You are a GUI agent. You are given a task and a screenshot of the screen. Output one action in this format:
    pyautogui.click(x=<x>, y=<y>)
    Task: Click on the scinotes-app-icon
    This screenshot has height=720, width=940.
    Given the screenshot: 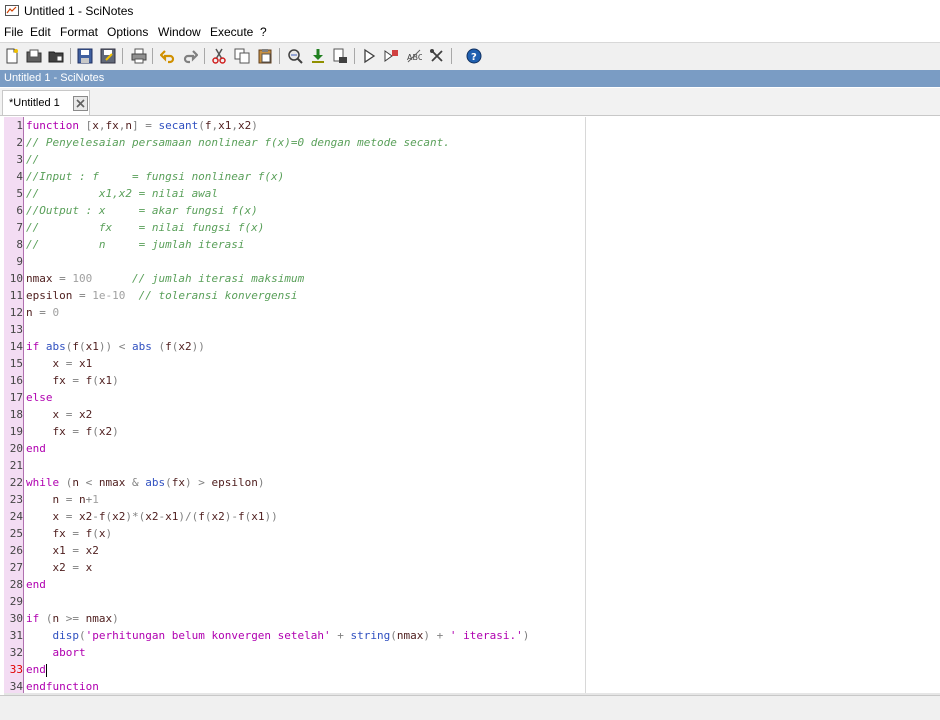 What is the action you would take?
    pyautogui.click(x=12, y=10)
    